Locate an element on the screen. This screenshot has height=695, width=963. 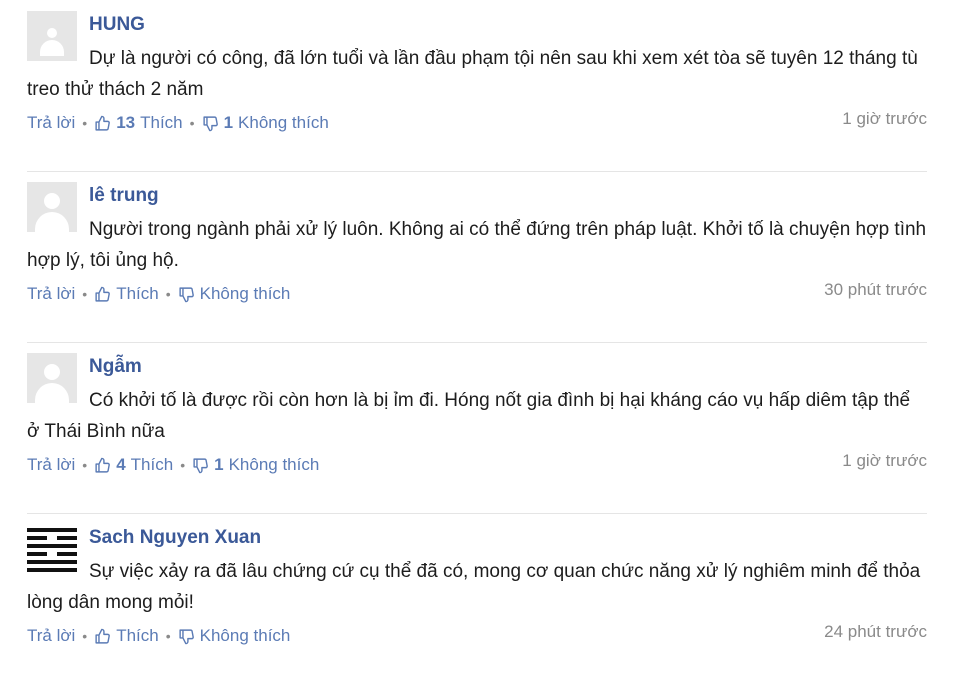
comment-author: Sach Nguyen Xuan is located at coordinates (175, 538).